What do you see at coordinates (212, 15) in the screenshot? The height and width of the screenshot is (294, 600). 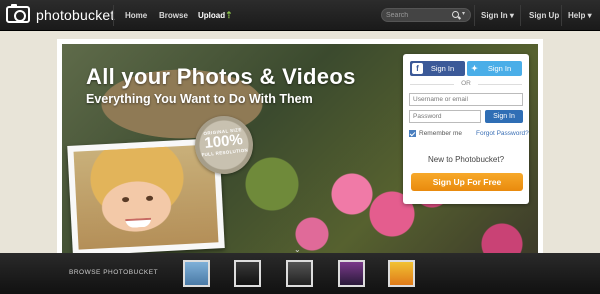 I see `nav-upload-label: Upload` at bounding box center [212, 15].